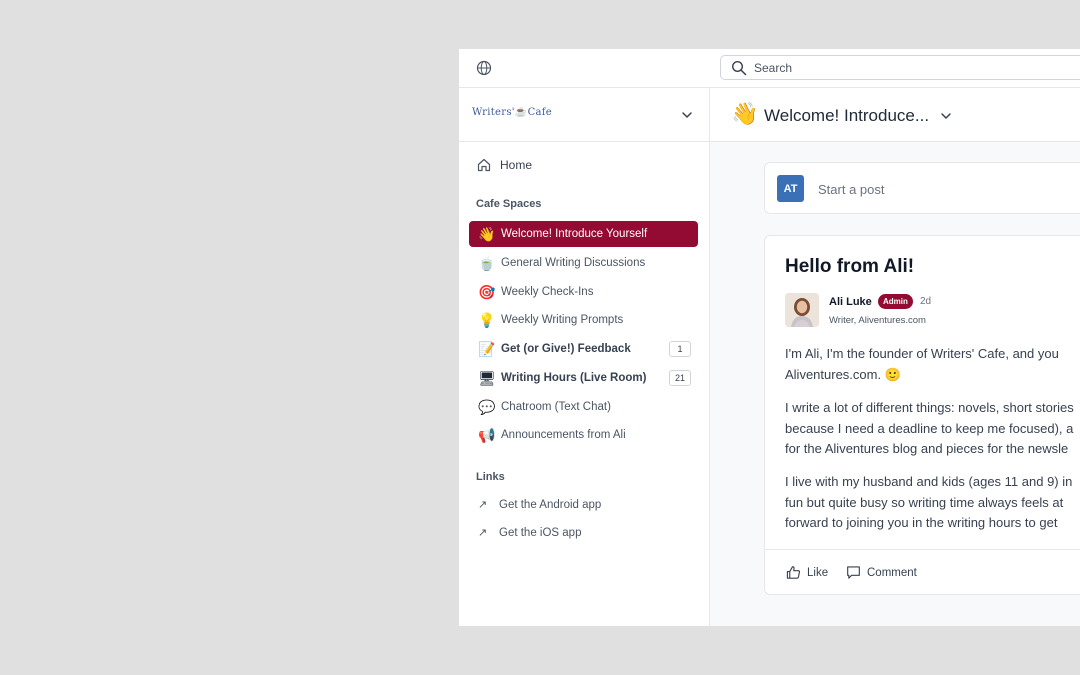  What do you see at coordinates (851, 189) in the screenshot?
I see `composer-placeholder: Start a post` at bounding box center [851, 189].